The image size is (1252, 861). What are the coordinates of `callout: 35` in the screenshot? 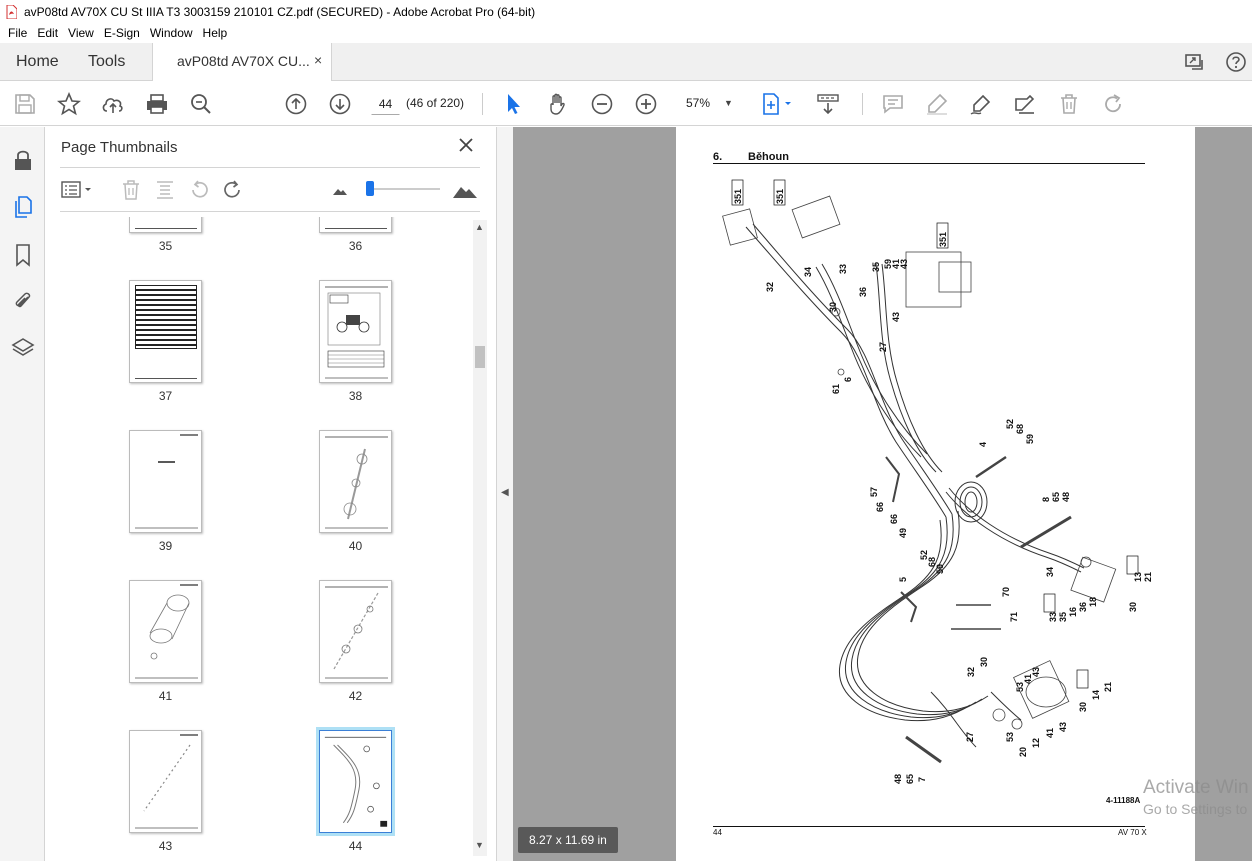 It's located at (876, 267).